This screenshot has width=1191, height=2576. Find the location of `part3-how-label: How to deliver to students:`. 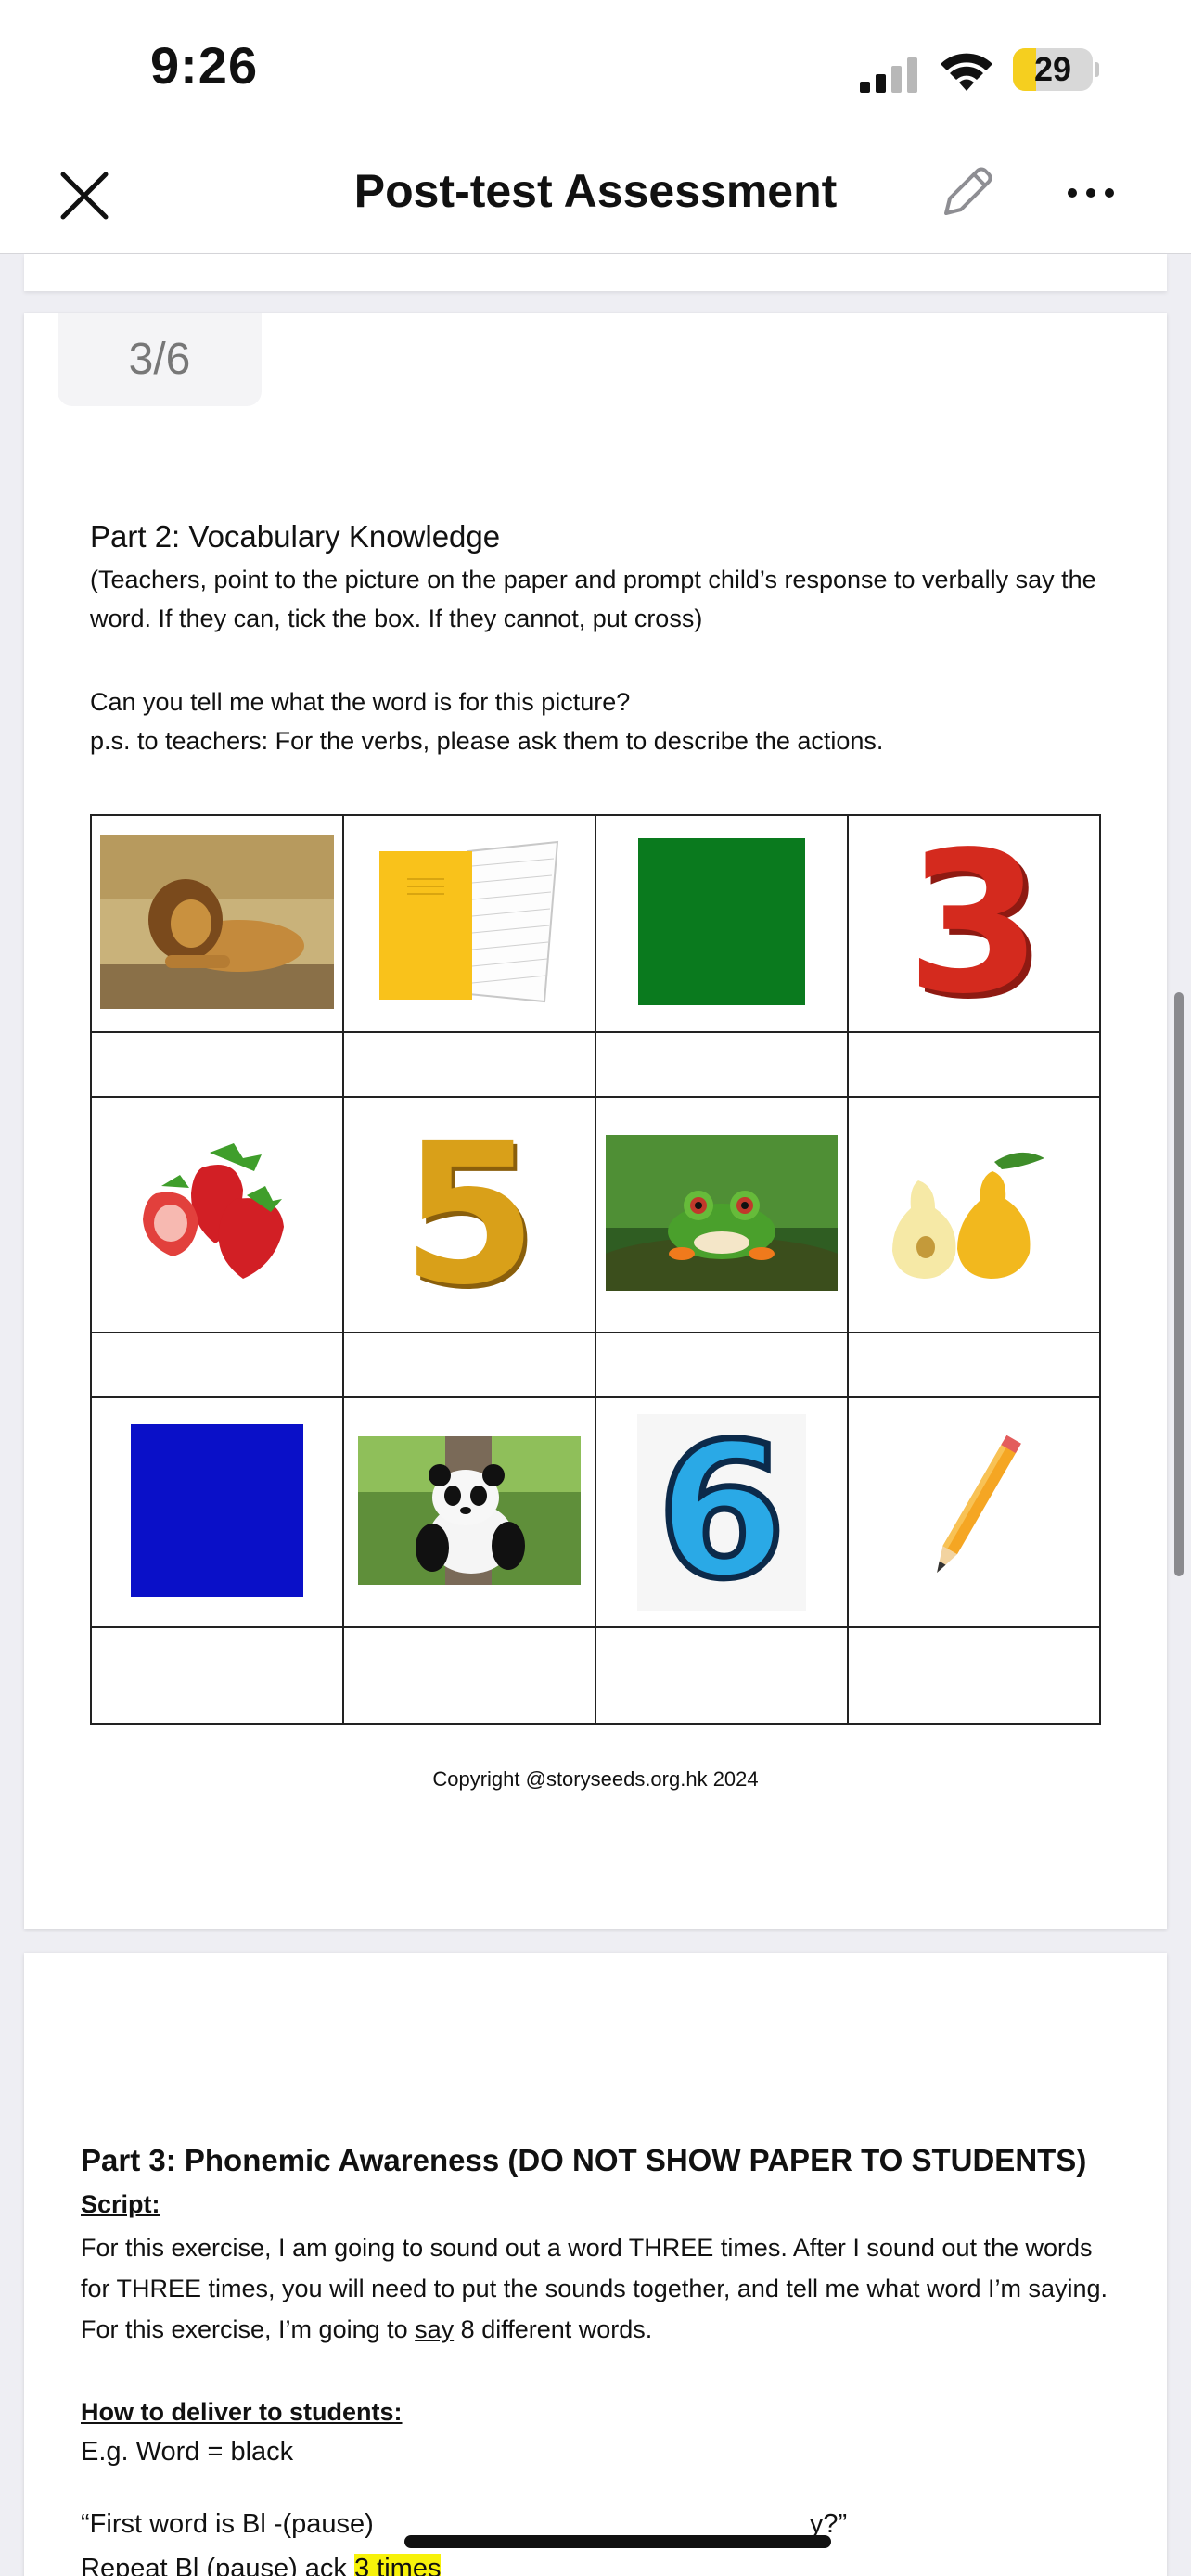

part3-how-label: How to deliver to students: is located at coordinates (242, 2412).